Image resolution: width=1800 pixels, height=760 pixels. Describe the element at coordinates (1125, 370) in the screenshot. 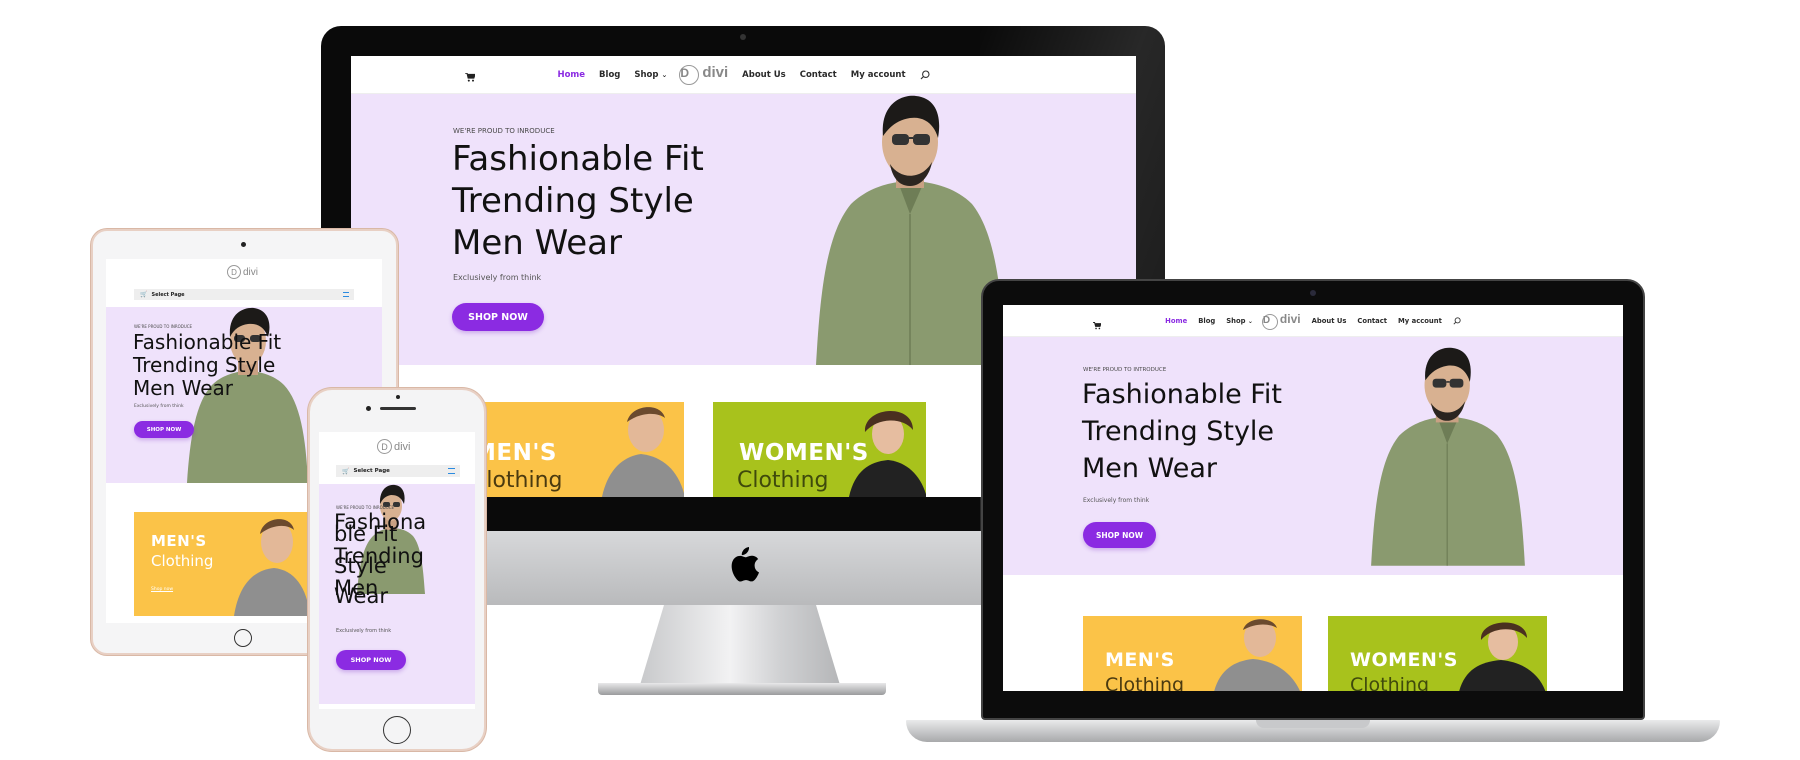

I see `hero-eyebrow: WE'RE PROUD TO INTRODUCE` at that location.